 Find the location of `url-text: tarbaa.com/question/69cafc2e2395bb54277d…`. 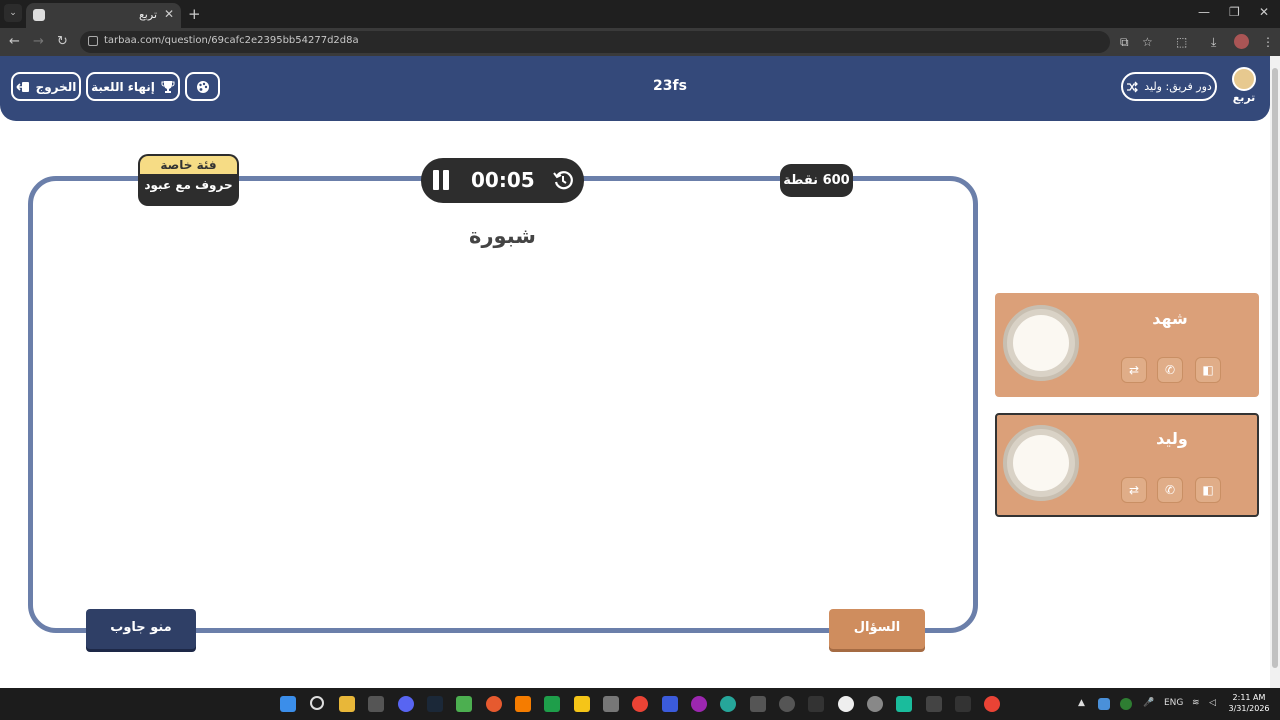

url-text: tarbaa.com/question/69cafc2e2395bb54277d… is located at coordinates (231, 40).